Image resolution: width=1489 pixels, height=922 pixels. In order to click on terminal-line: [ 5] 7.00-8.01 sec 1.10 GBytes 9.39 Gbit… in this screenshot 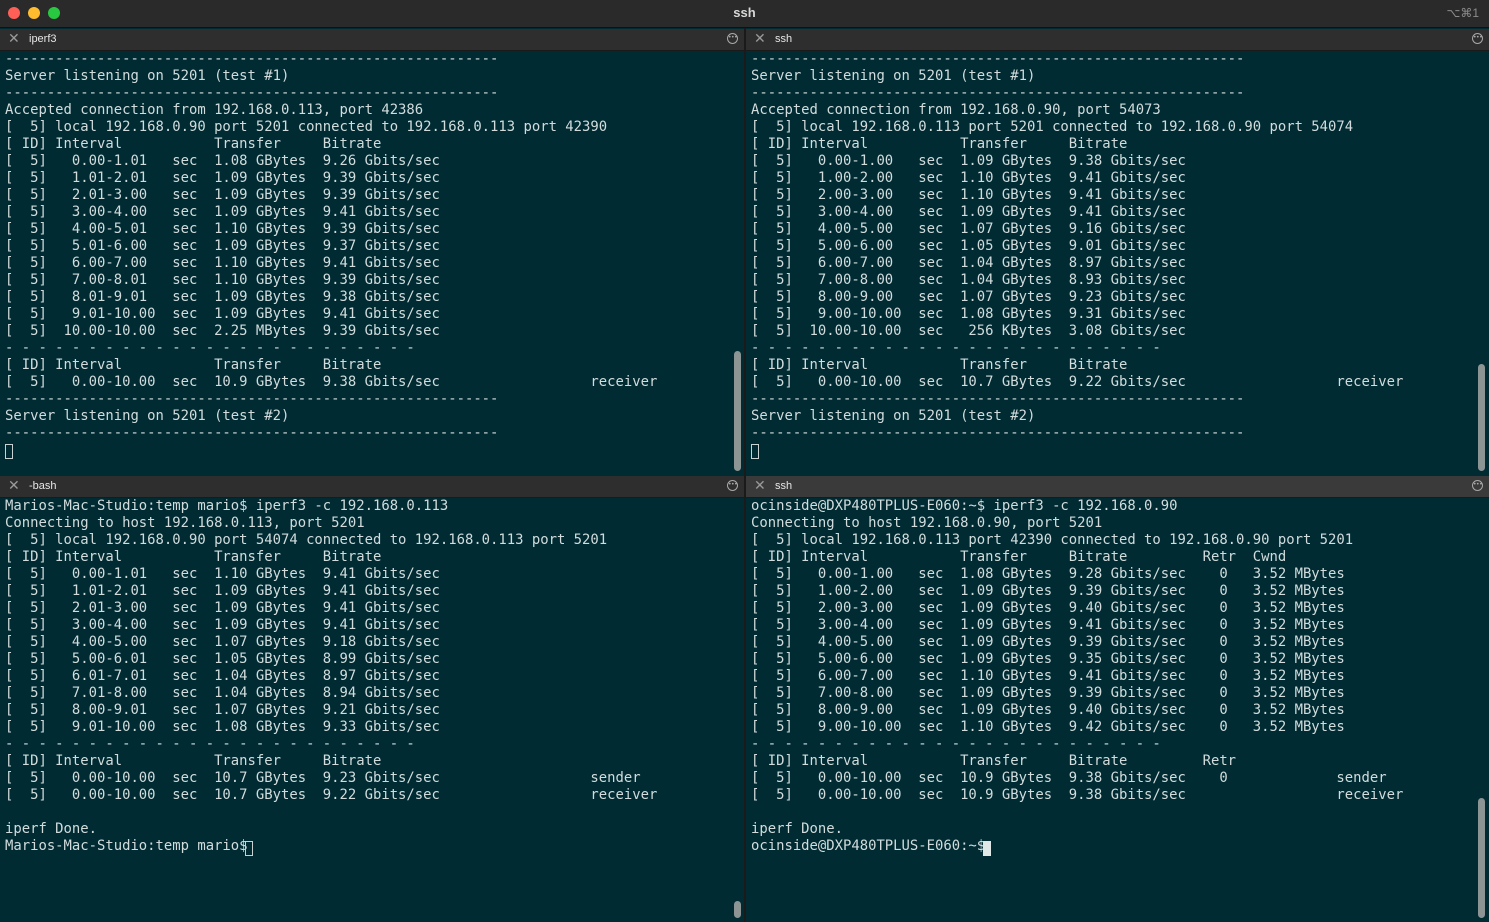, I will do `click(222, 280)`.